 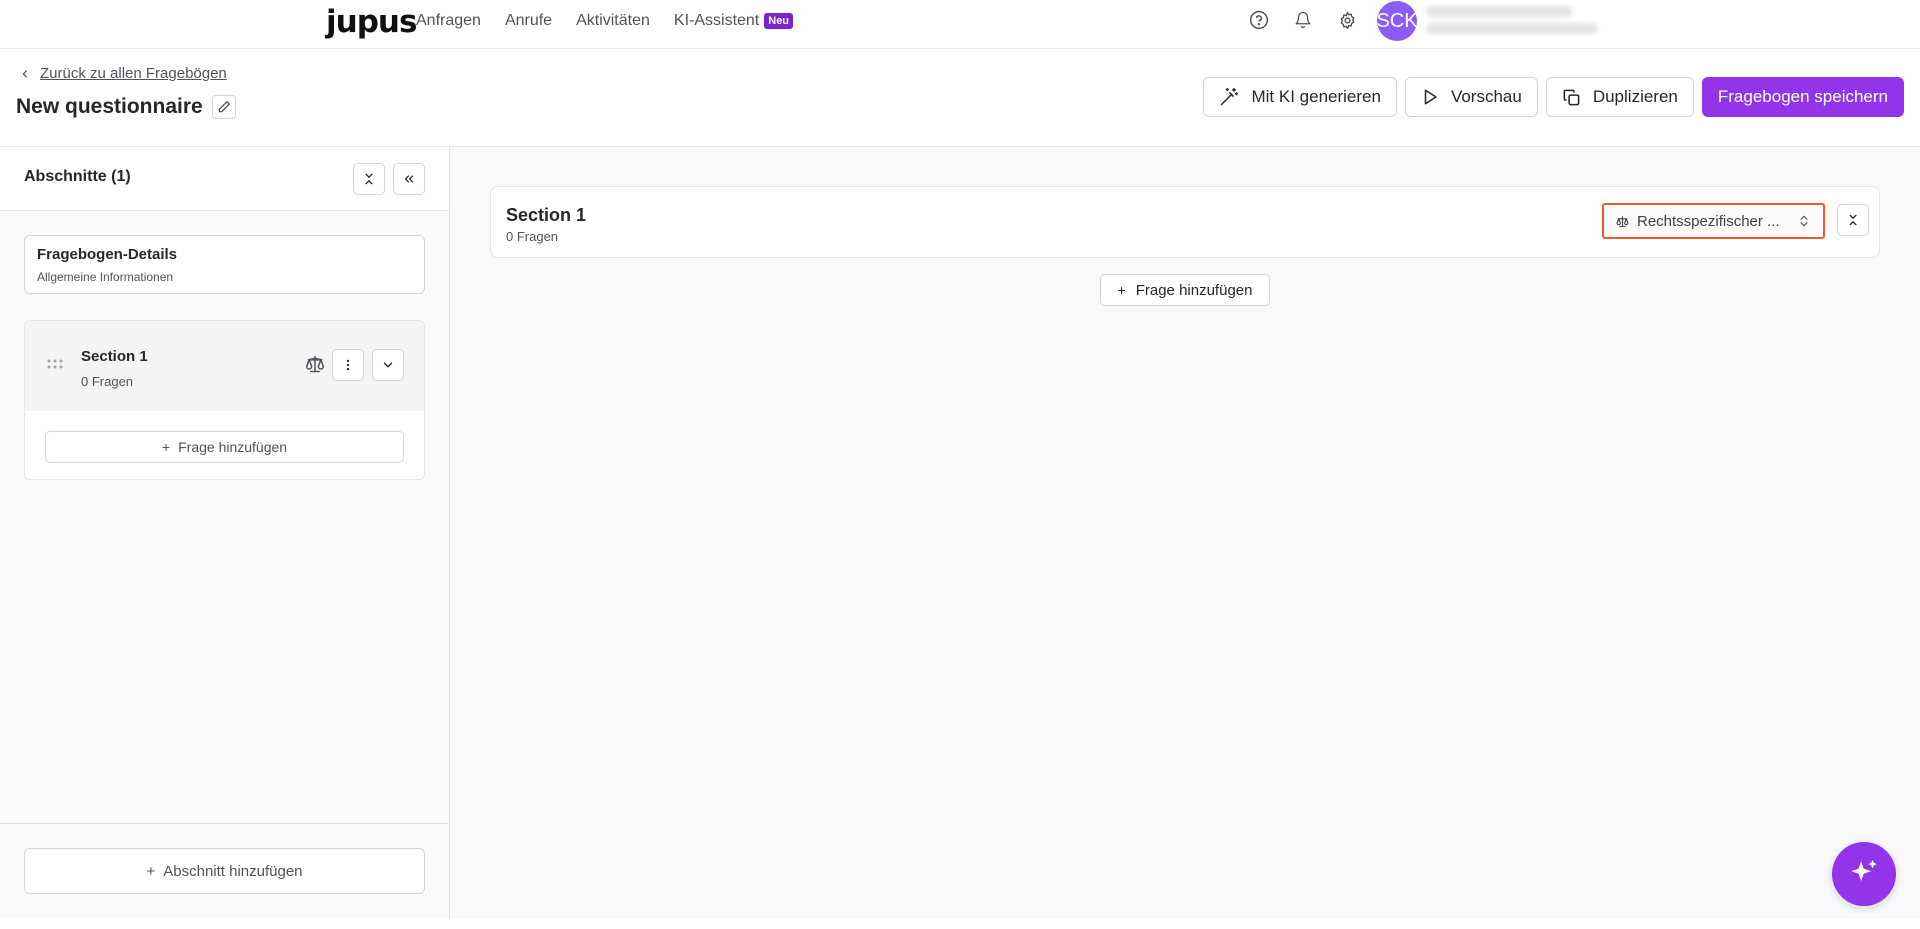 I want to click on nav-link-ki-assistent-label: KI-Assistent, so click(x=716, y=20).